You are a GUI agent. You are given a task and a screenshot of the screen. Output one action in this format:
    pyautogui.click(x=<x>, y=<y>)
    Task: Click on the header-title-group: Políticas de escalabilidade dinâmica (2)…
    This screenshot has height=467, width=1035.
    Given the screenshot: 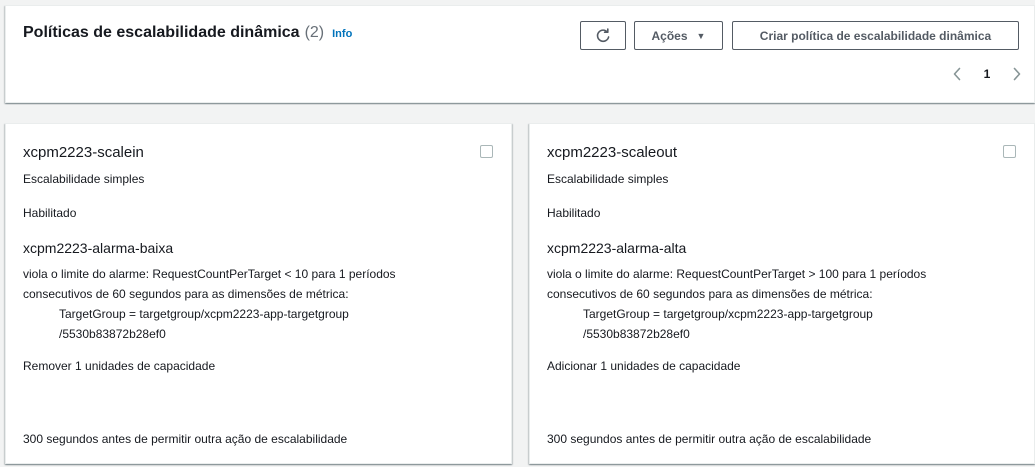 What is the action you would take?
    pyautogui.click(x=187, y=33)
    